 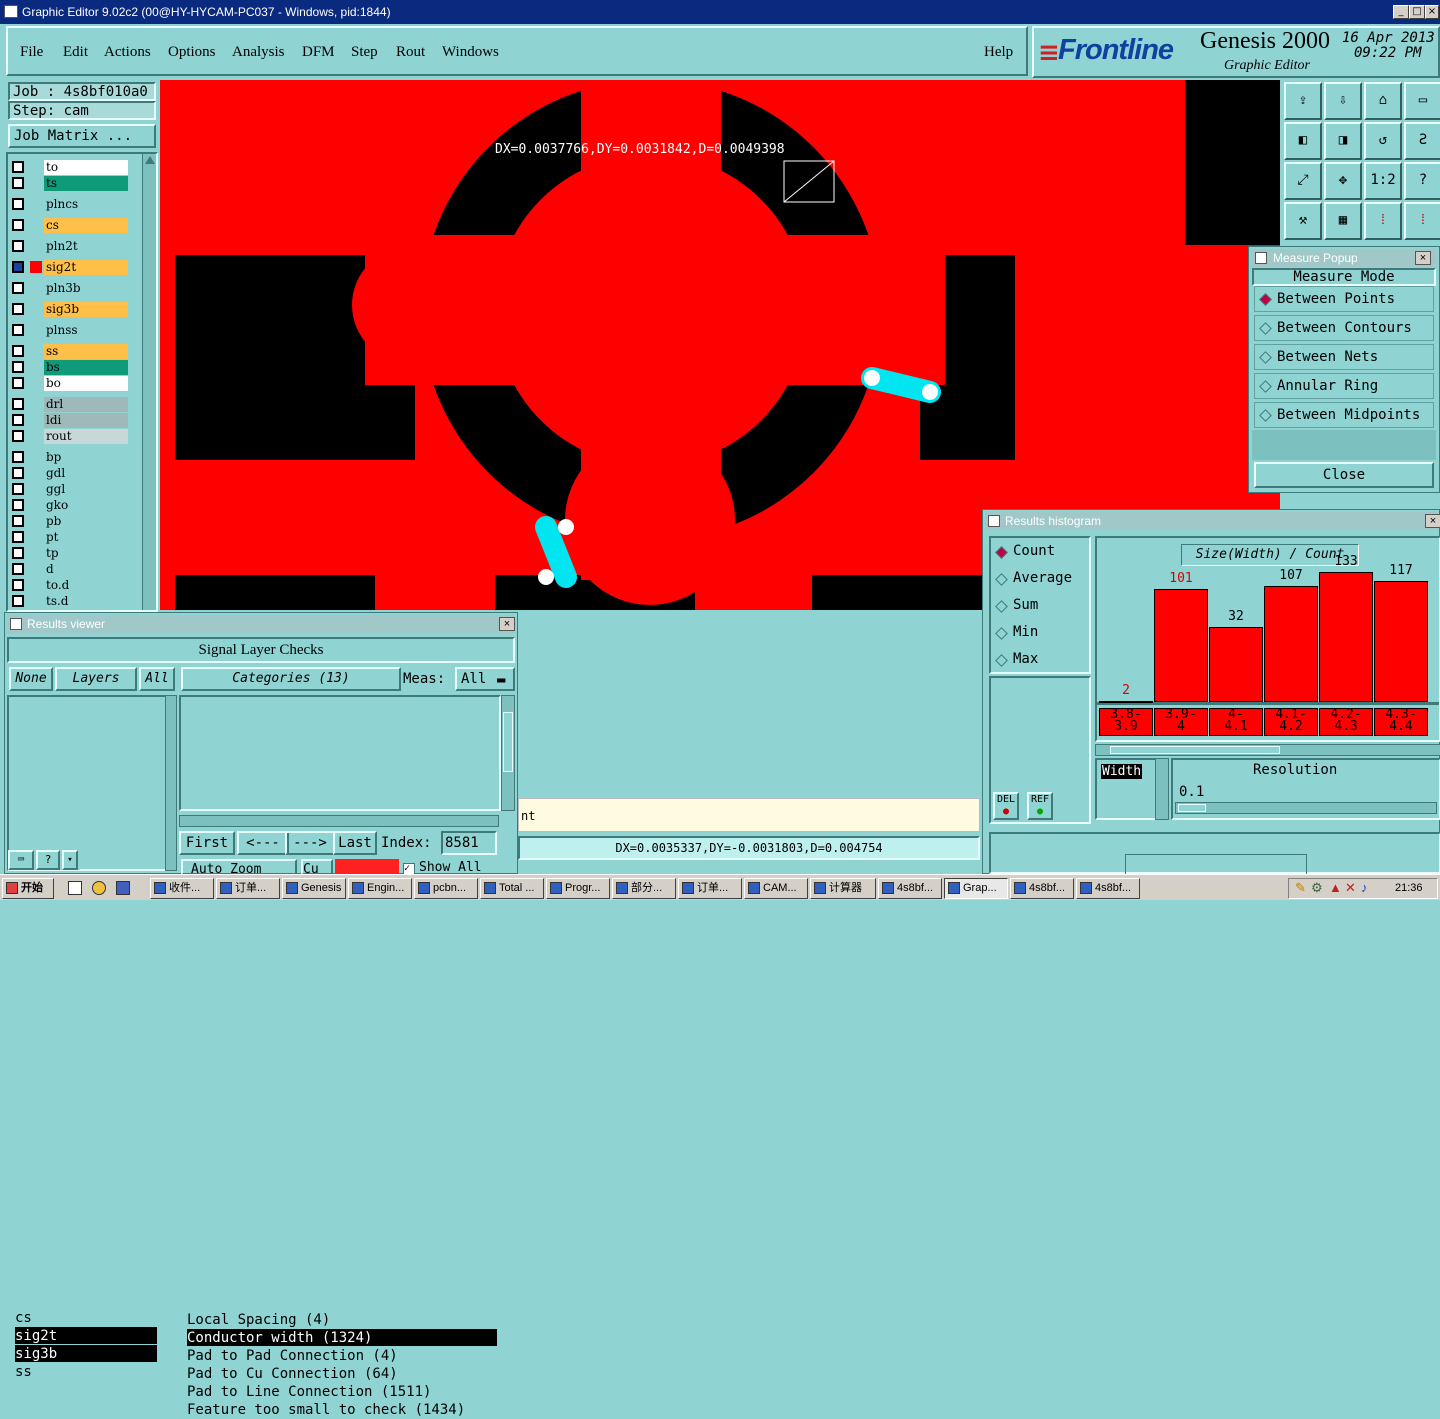 What do you see at coordinates (86, 420) in the screenshot?
I see `layer-name: ldi` at bounding box center [86, 420].